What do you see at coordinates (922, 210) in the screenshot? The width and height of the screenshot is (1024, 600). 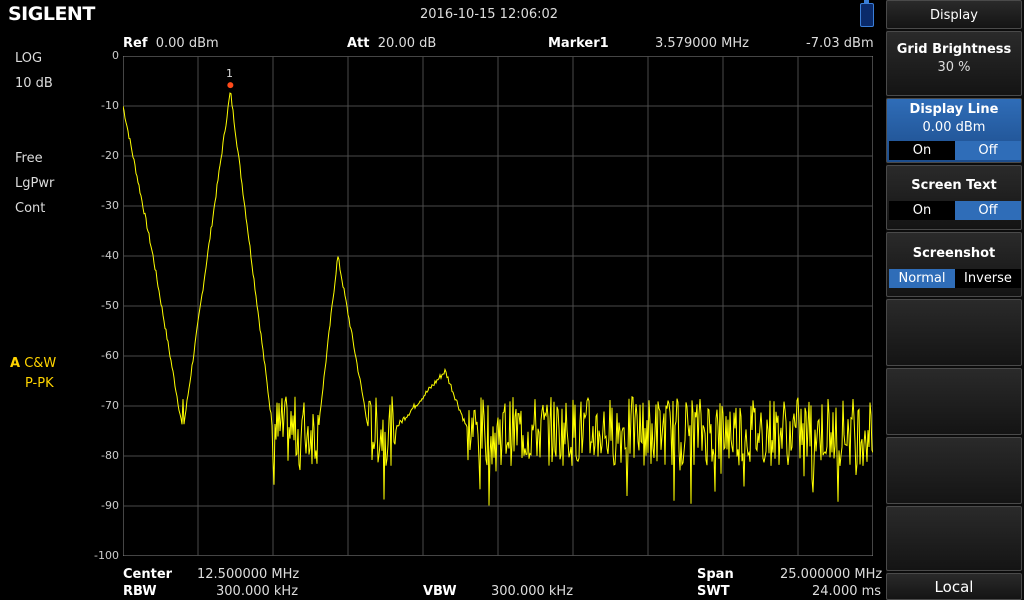 I see `screen-text-on: On` at bounding box center [922, 210].